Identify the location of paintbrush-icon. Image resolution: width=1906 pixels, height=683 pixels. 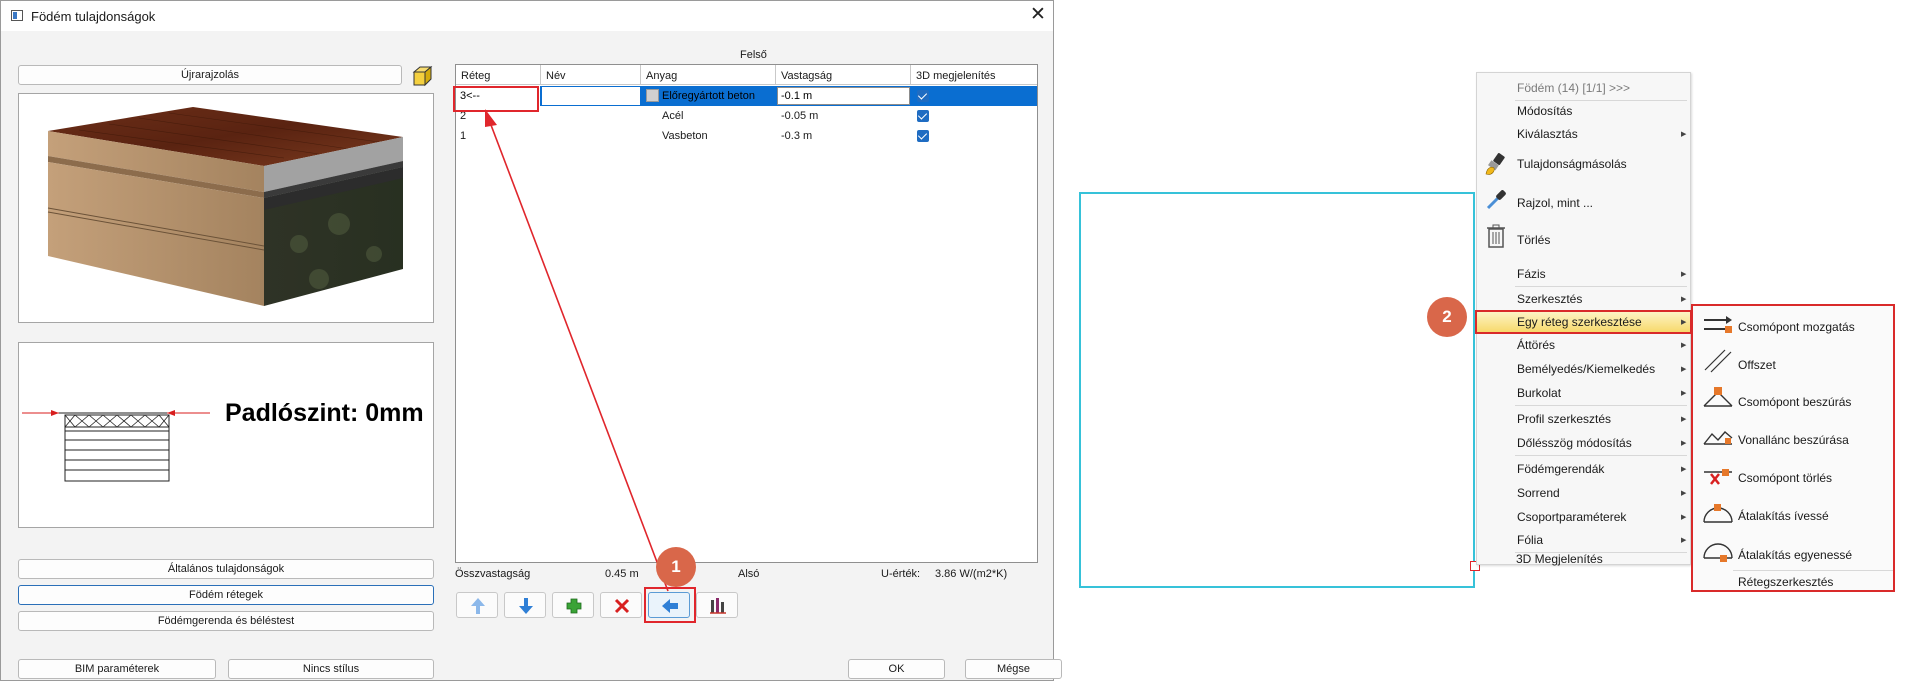
(1496, 166).